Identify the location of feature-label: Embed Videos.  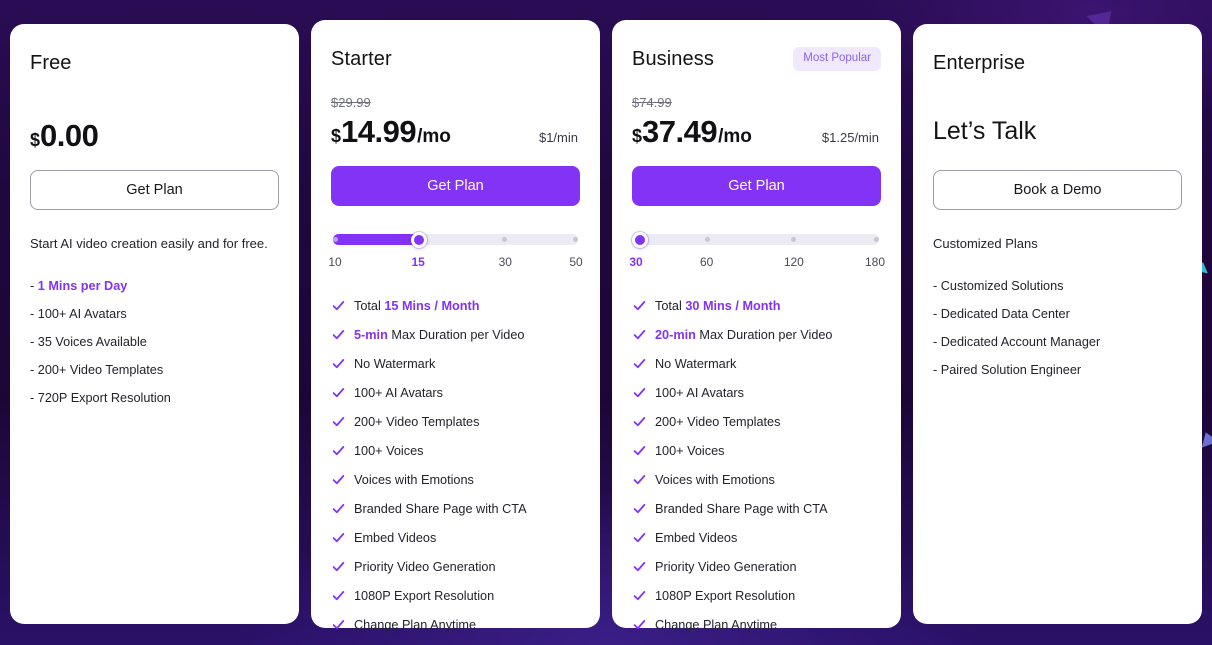
(395, 538).